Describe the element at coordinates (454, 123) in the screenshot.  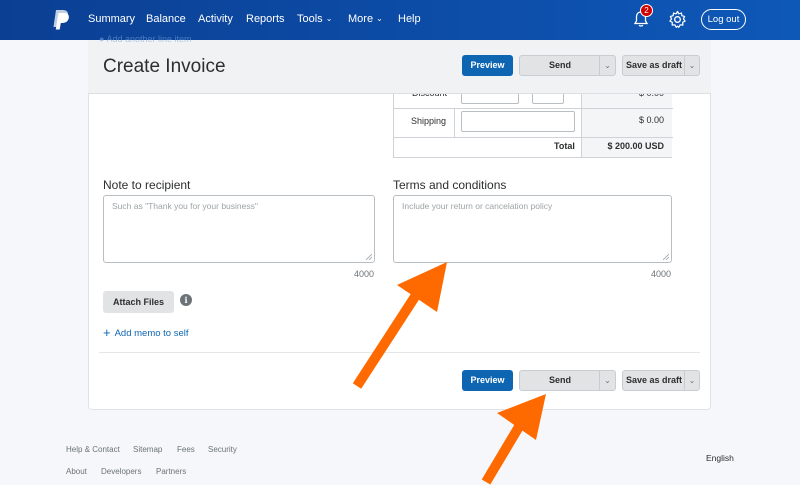
I see `column-divider` at that location.